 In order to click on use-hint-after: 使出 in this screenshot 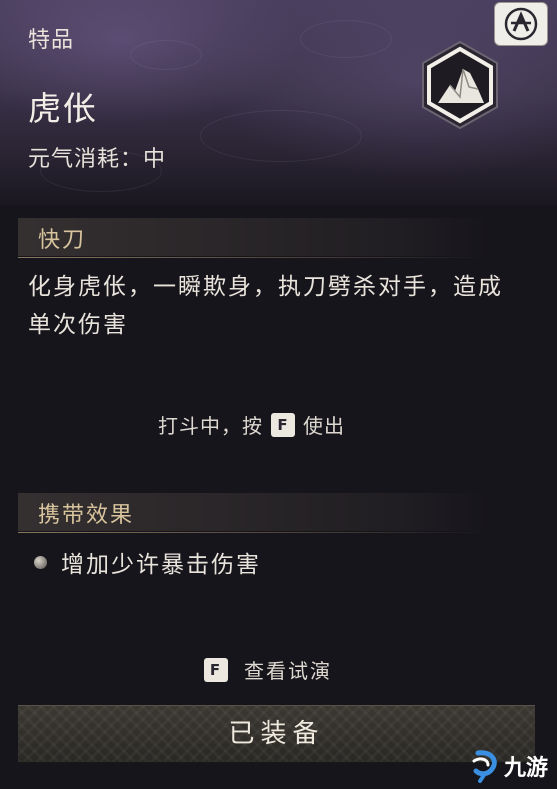, I will do `click(324, 426)`.